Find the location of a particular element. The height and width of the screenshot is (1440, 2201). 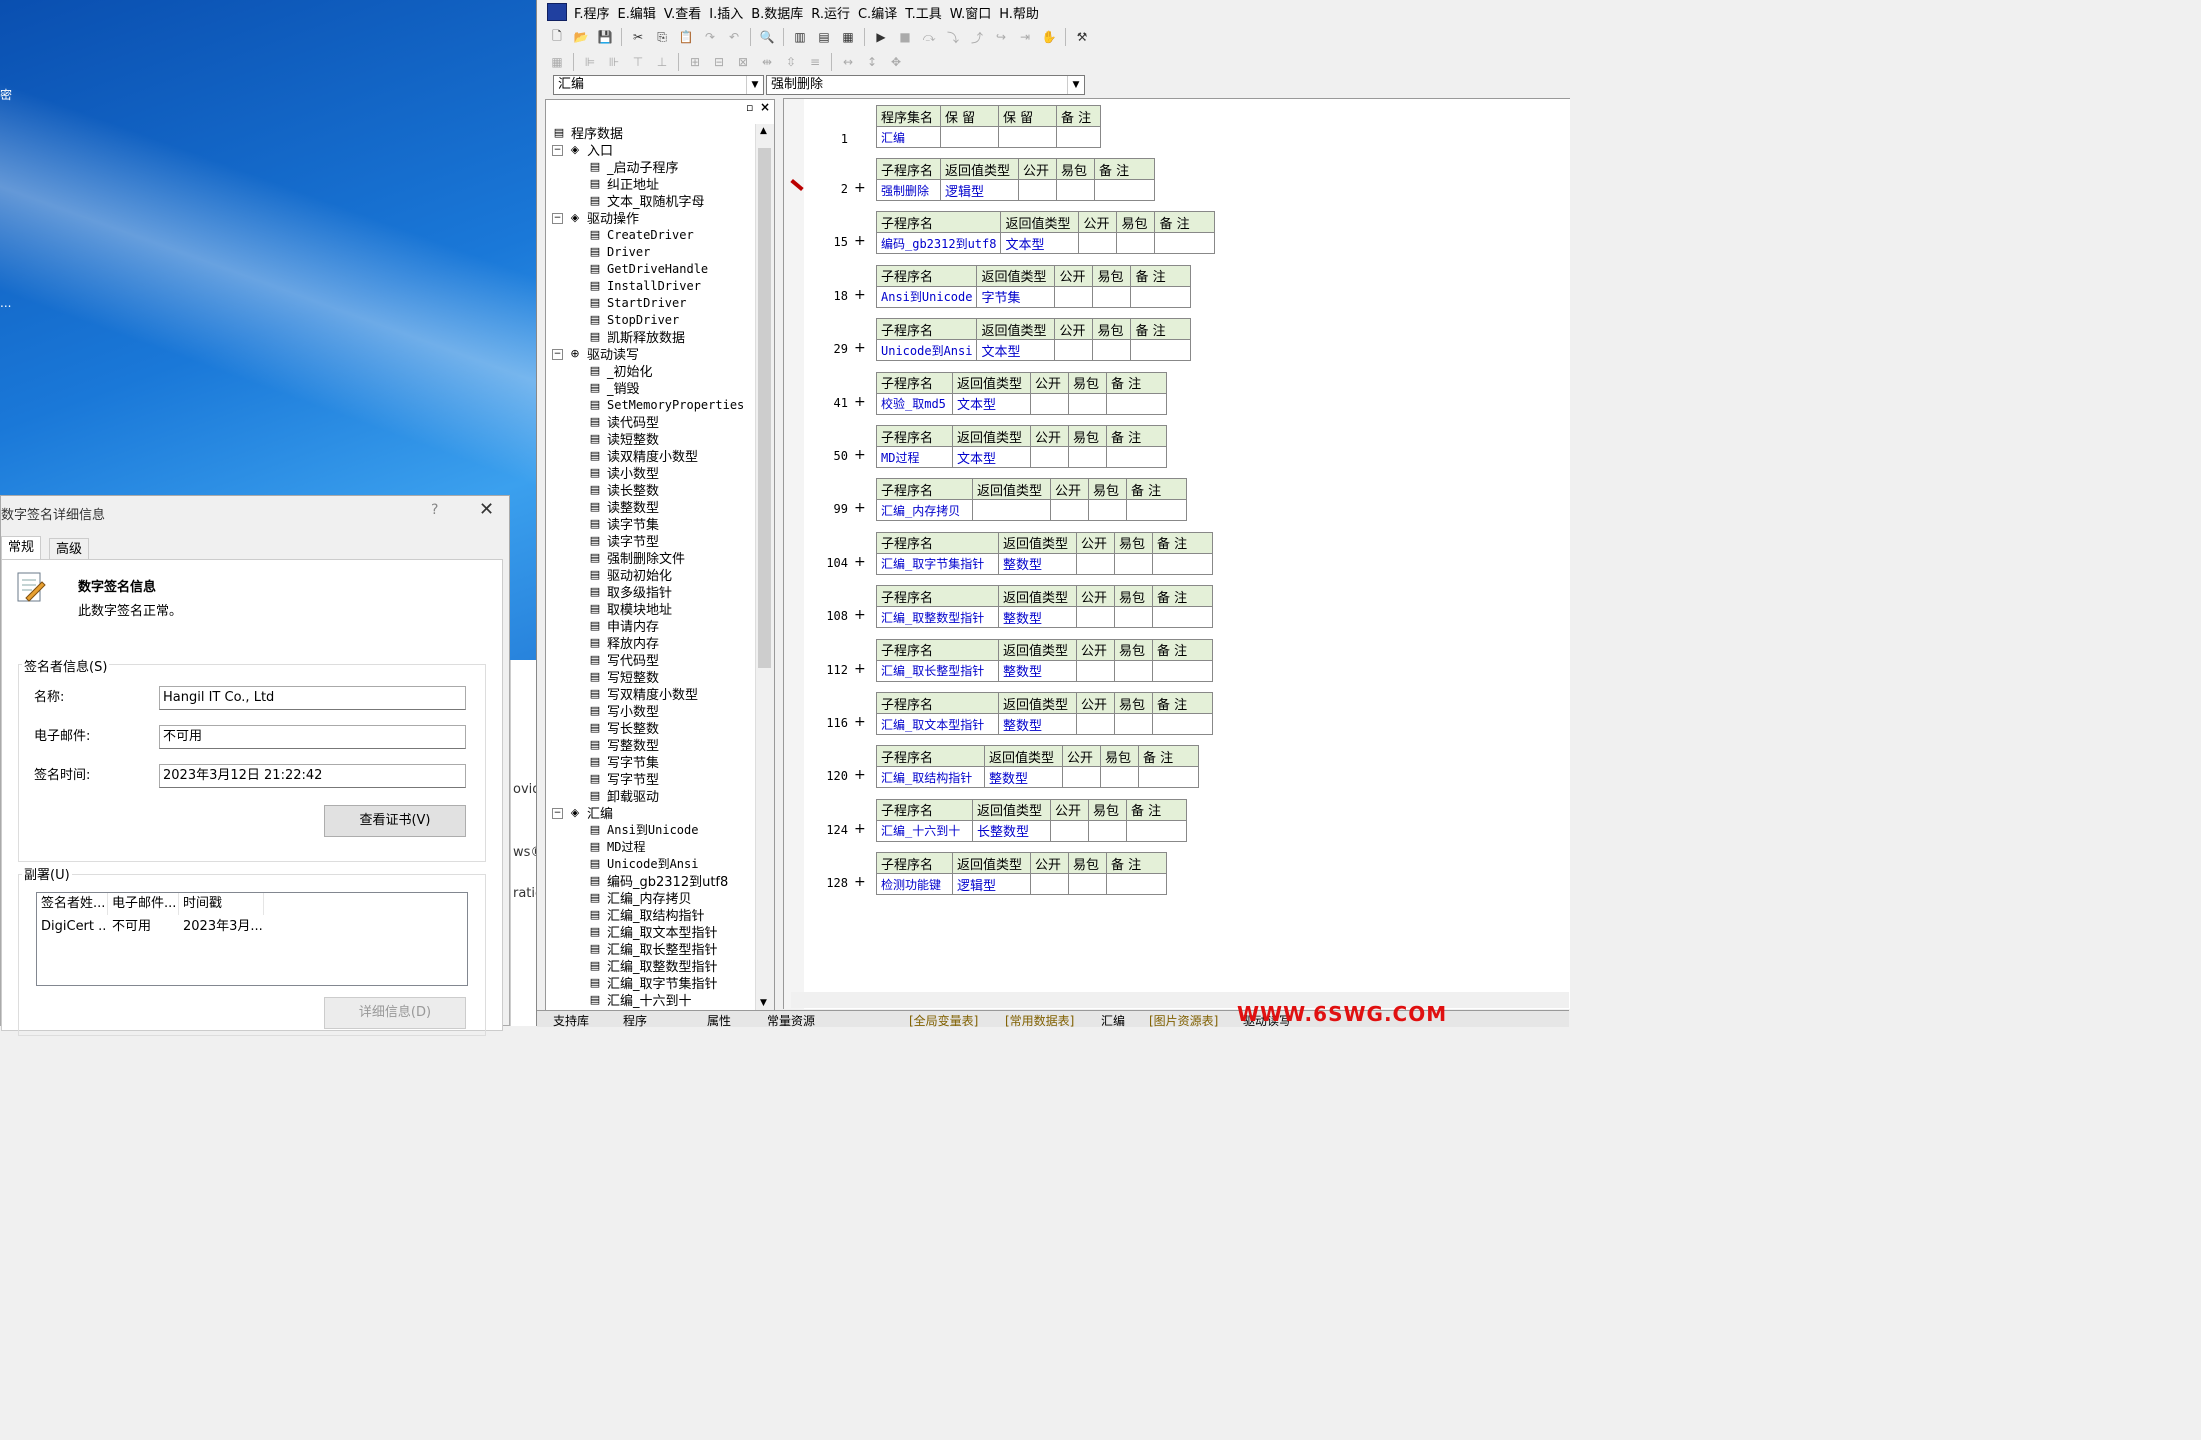

tree-item: ▤ 汇编_取文本型指针 is located at coordinates (652, 932).